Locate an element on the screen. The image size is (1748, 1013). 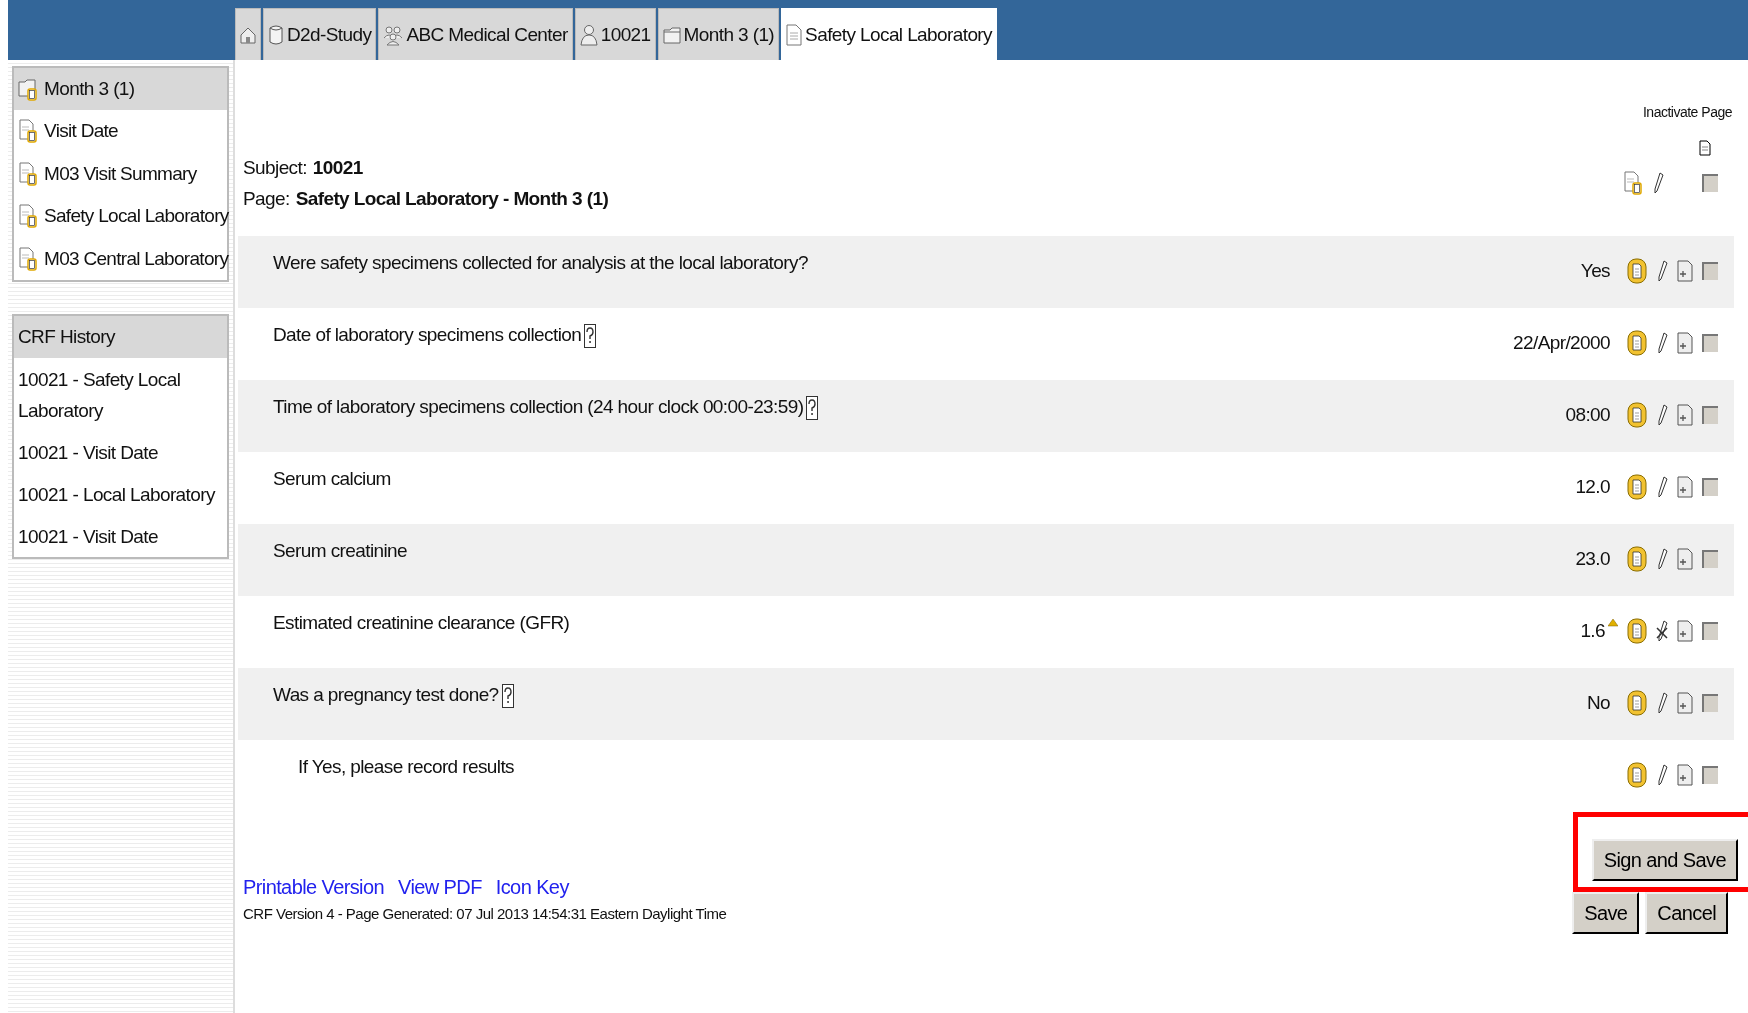
answer-value: 23.0 is located at coordinates (1592, 559).